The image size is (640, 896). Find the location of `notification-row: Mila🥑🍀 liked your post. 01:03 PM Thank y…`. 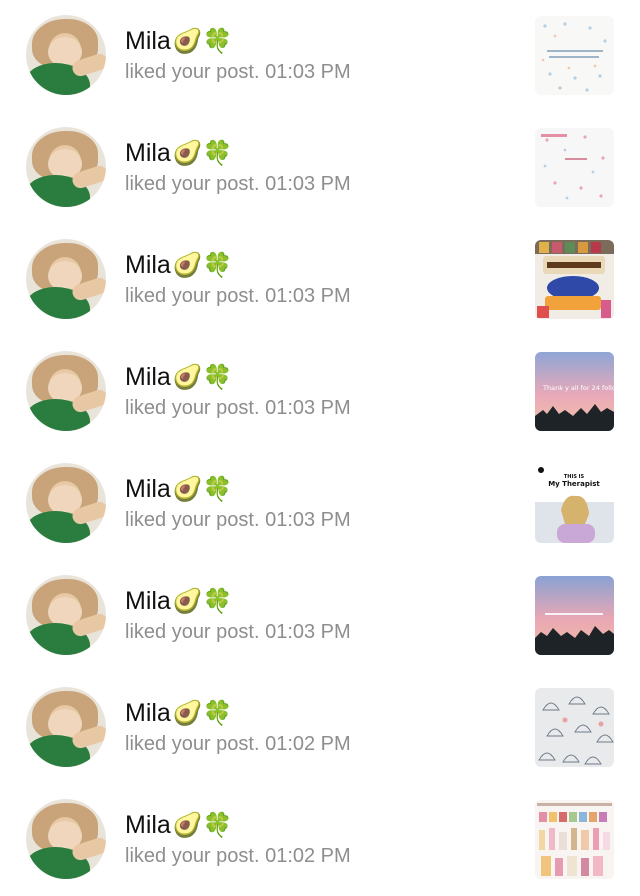

notification-row: Mila🥑🍀 liked your post. 01:03 PM Thank y… is located at coordinates (320, 392).